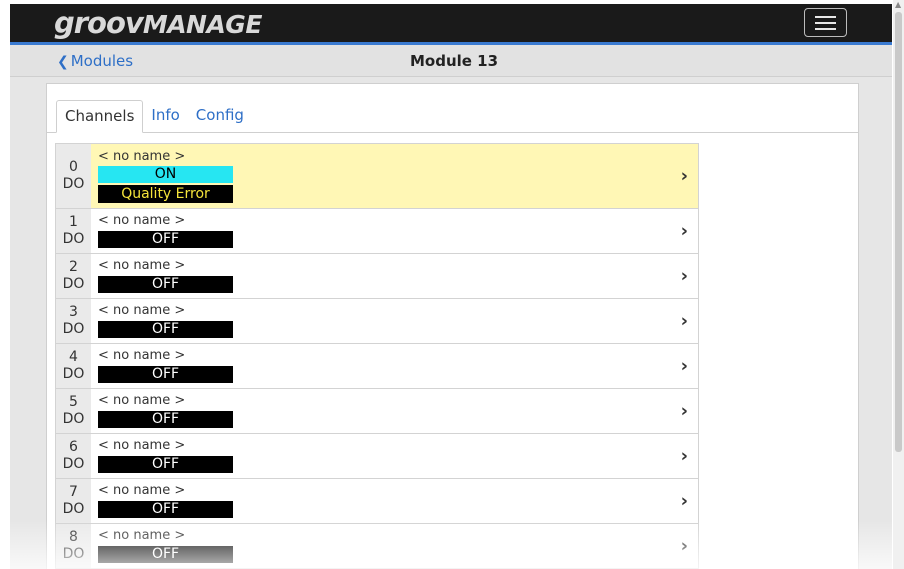 The width and height of the screenshot is (904, 569). What do you see at coordinates (377, 411) in the screenshot?
I see `channel-row: 5 DO < no name > OFF ›` at bounding box center [377, 411].